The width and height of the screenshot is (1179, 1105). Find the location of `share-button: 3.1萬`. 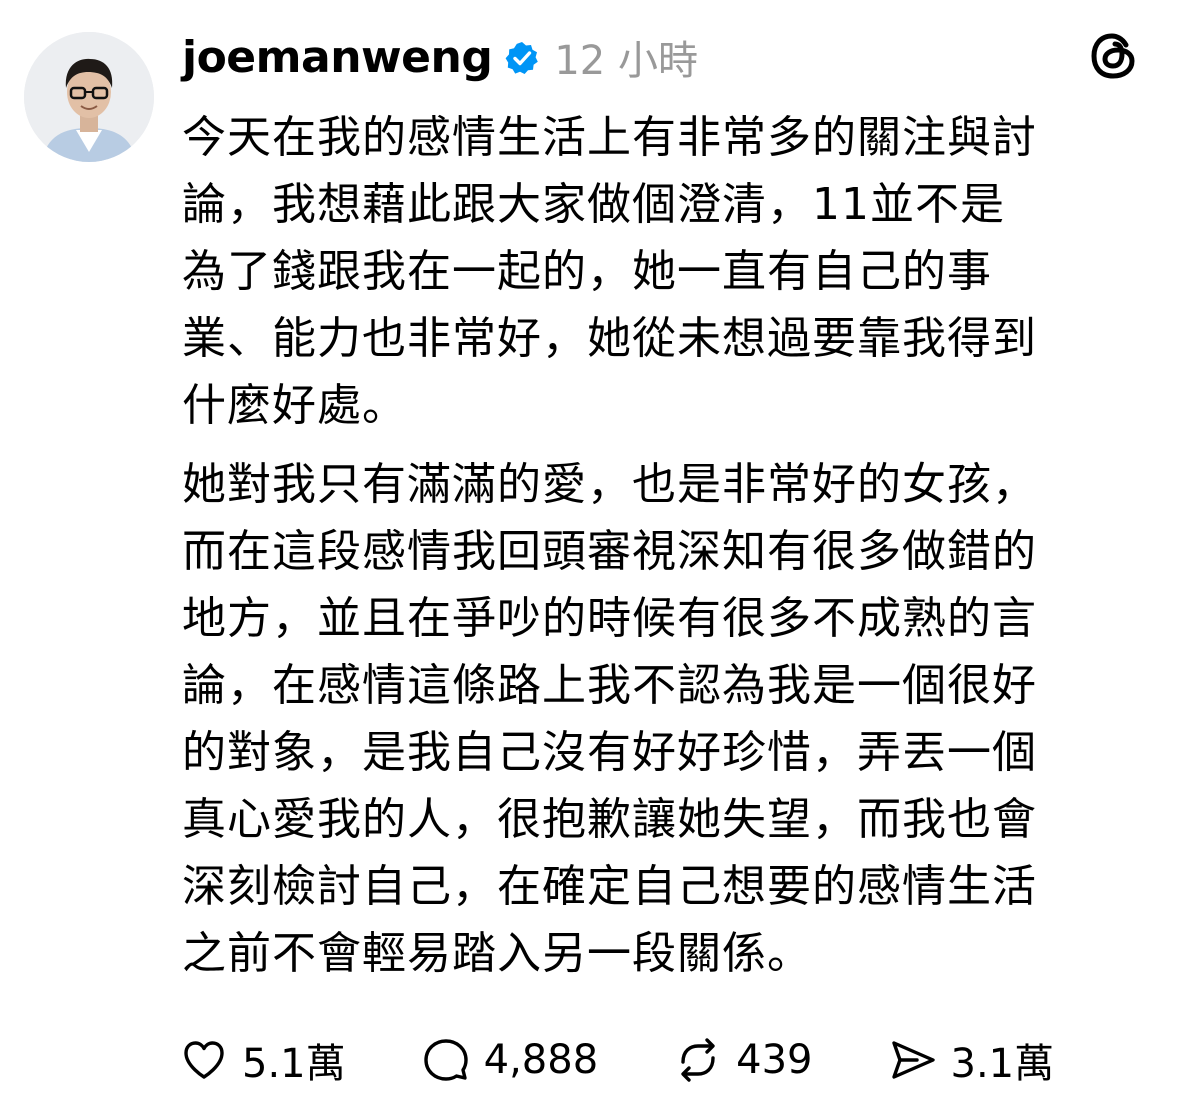

share-button: 3.1萬 is located at coordinates (972, 1060).